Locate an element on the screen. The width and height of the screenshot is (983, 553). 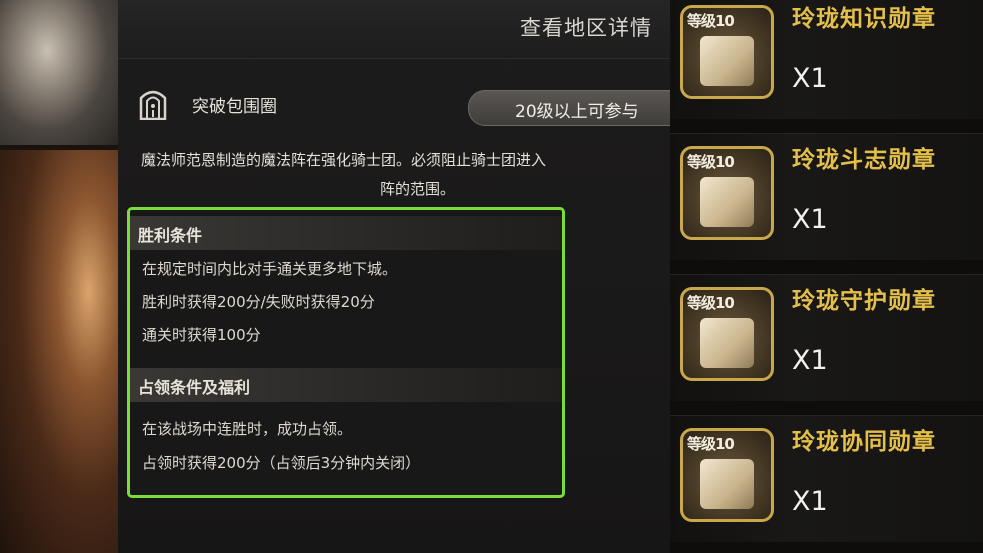
shield-medal-icon: 等级10 is located at coordinates (727, 334).